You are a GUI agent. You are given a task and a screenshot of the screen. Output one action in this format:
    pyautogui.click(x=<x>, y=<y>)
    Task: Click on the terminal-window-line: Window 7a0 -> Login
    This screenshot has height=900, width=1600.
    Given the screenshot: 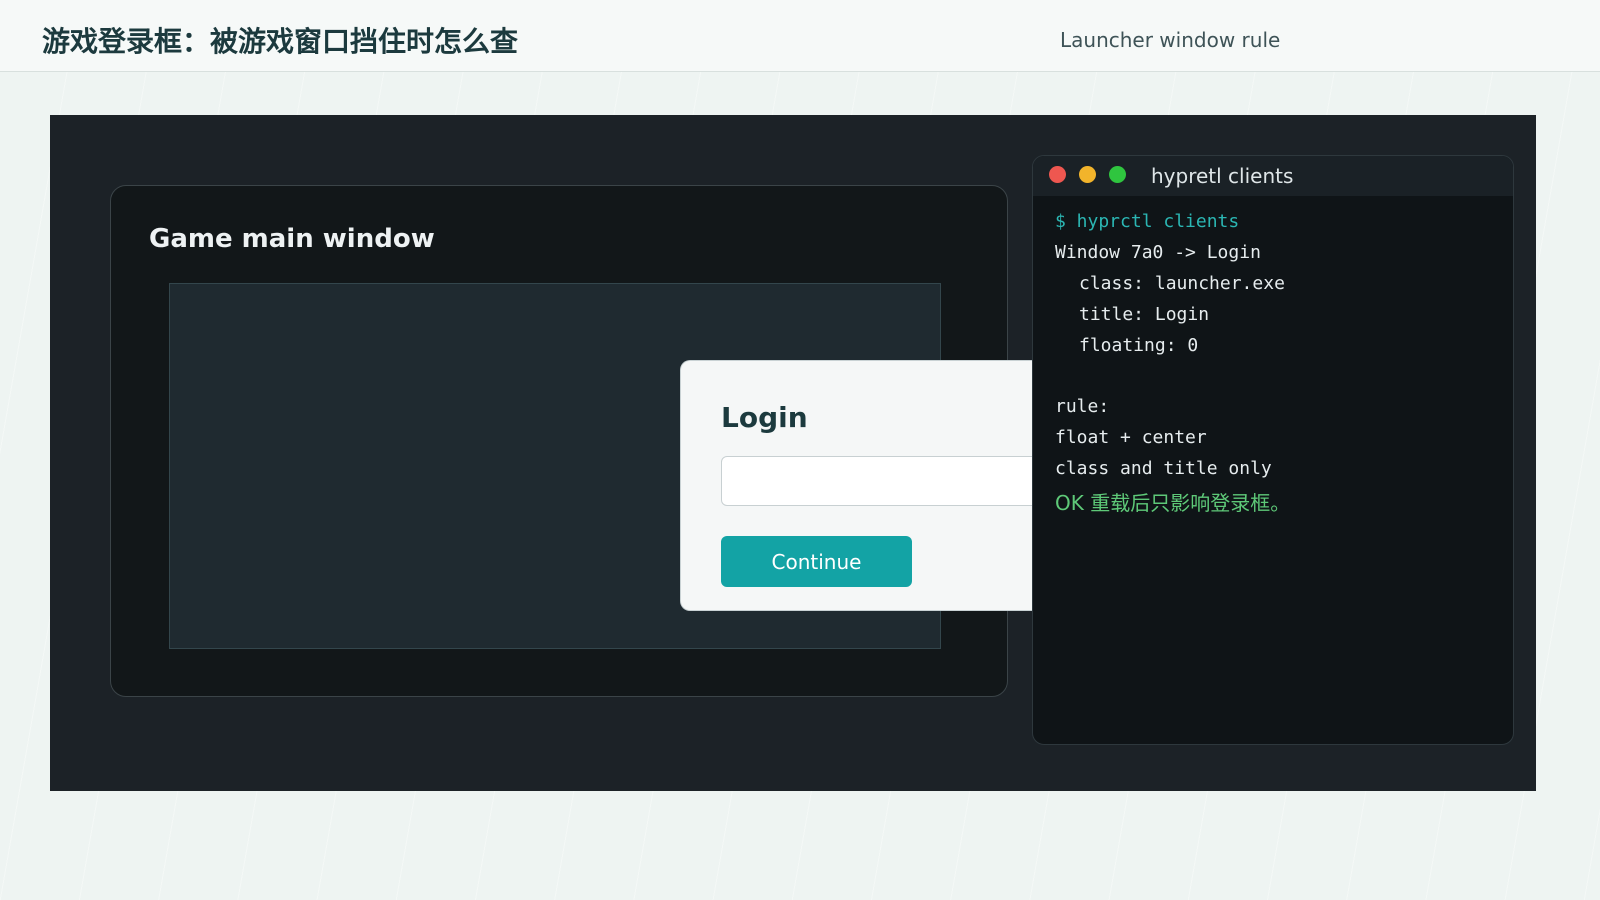 What is the action you would take?
    pyautogui.click(x=1158, y=252)
    